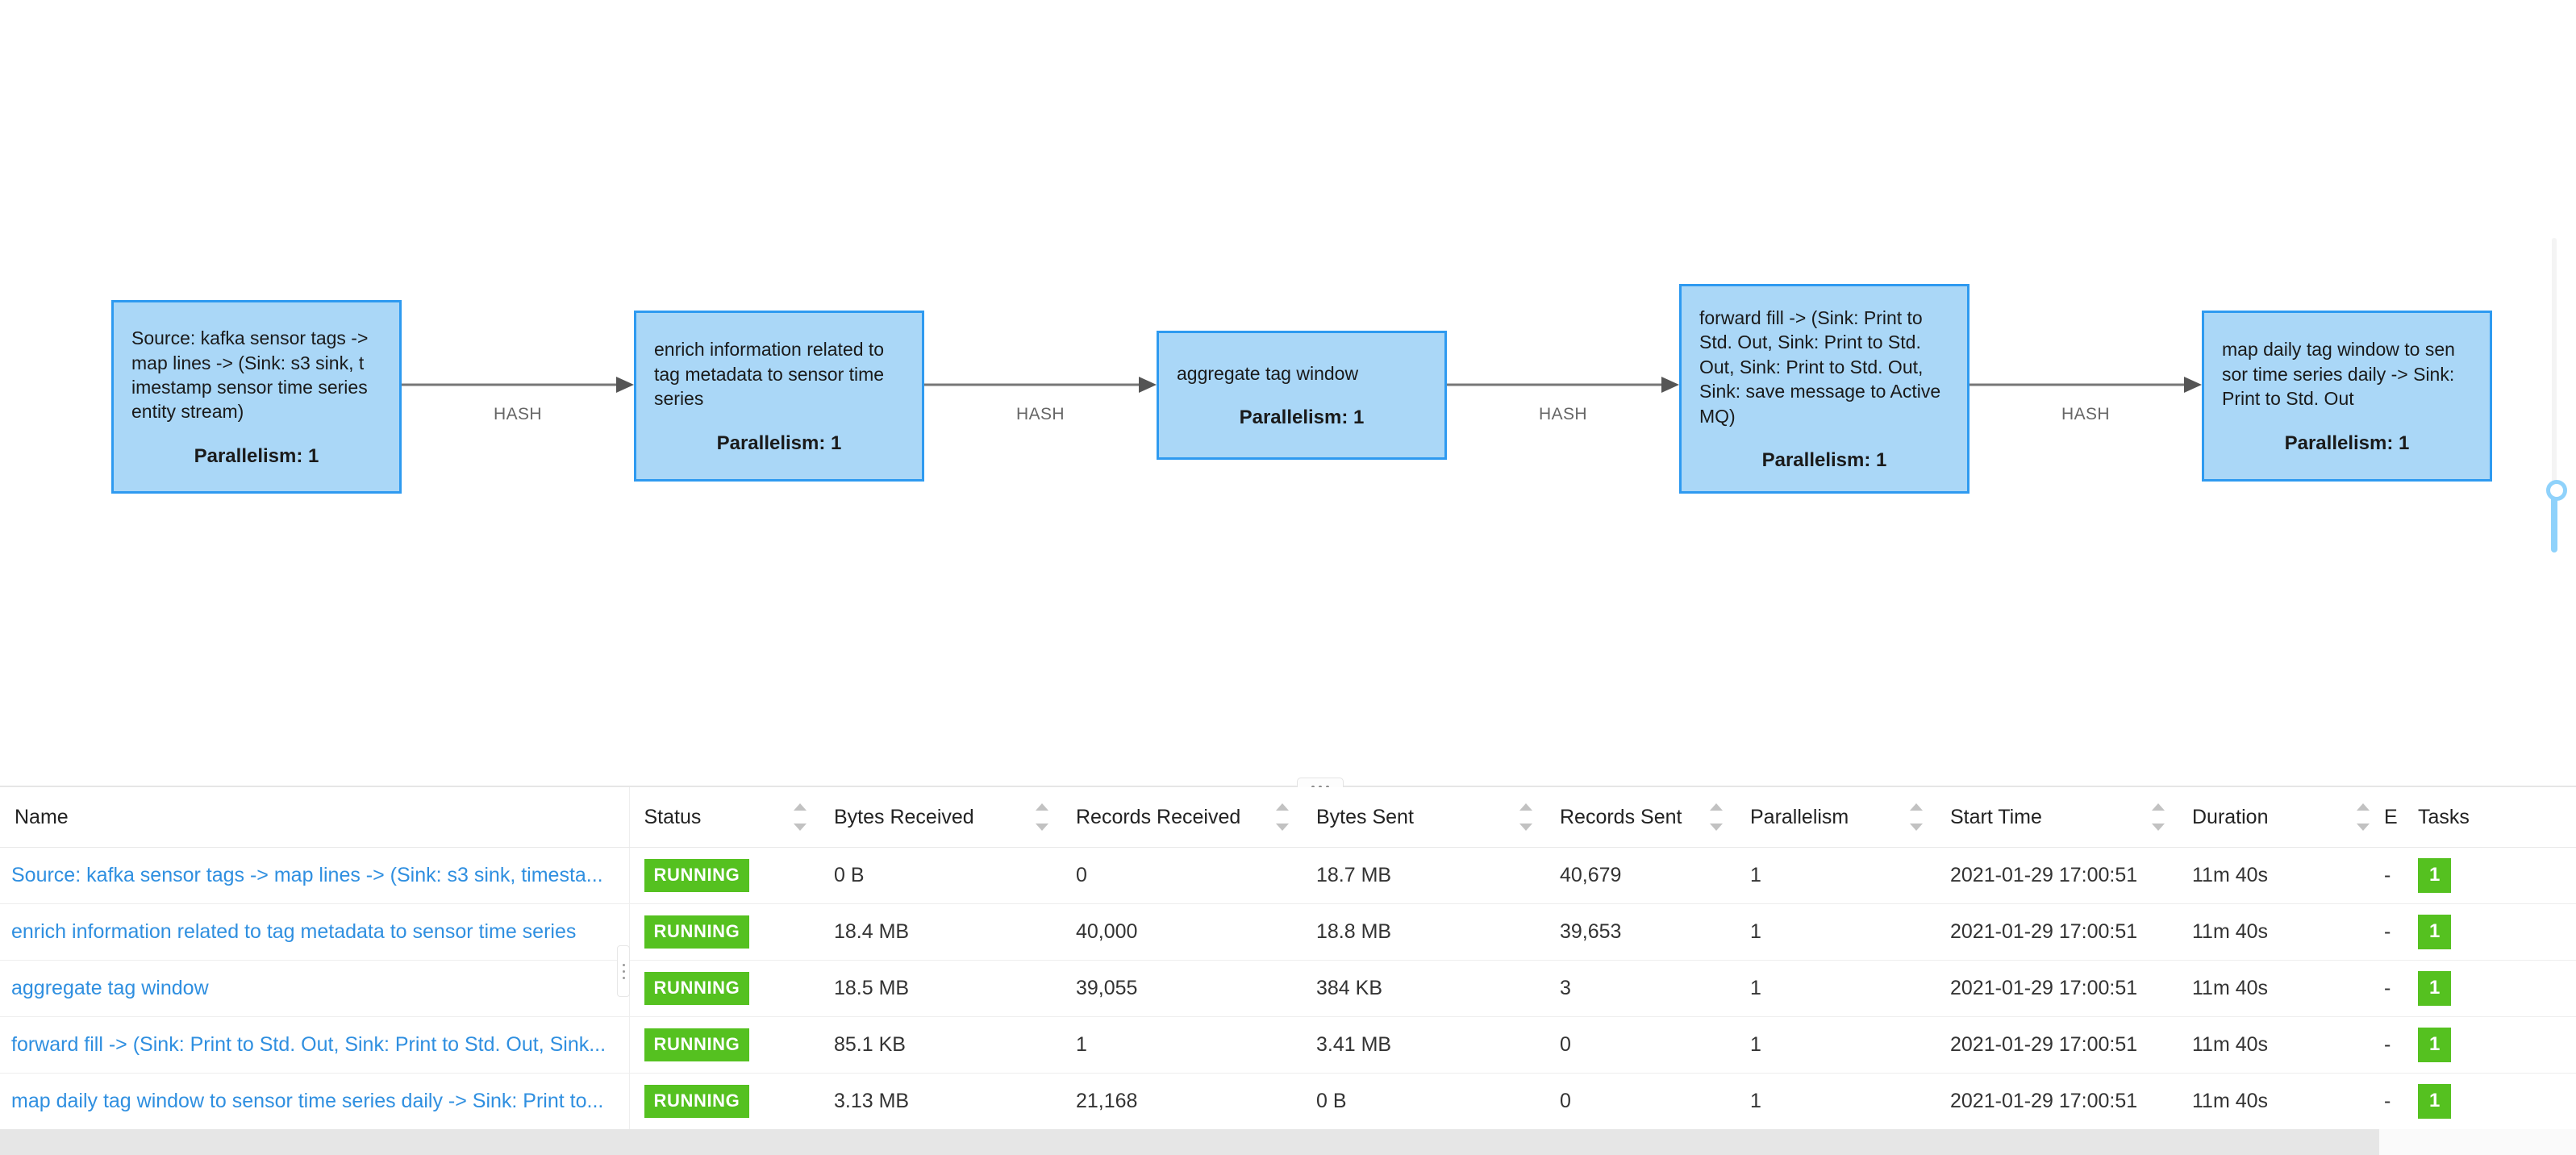 The width and height of the screenshot is (2576, 1155). Describe the element at coordinates (2391, 817) in the screenshot. I see `column-header-end-time: E` at that location.